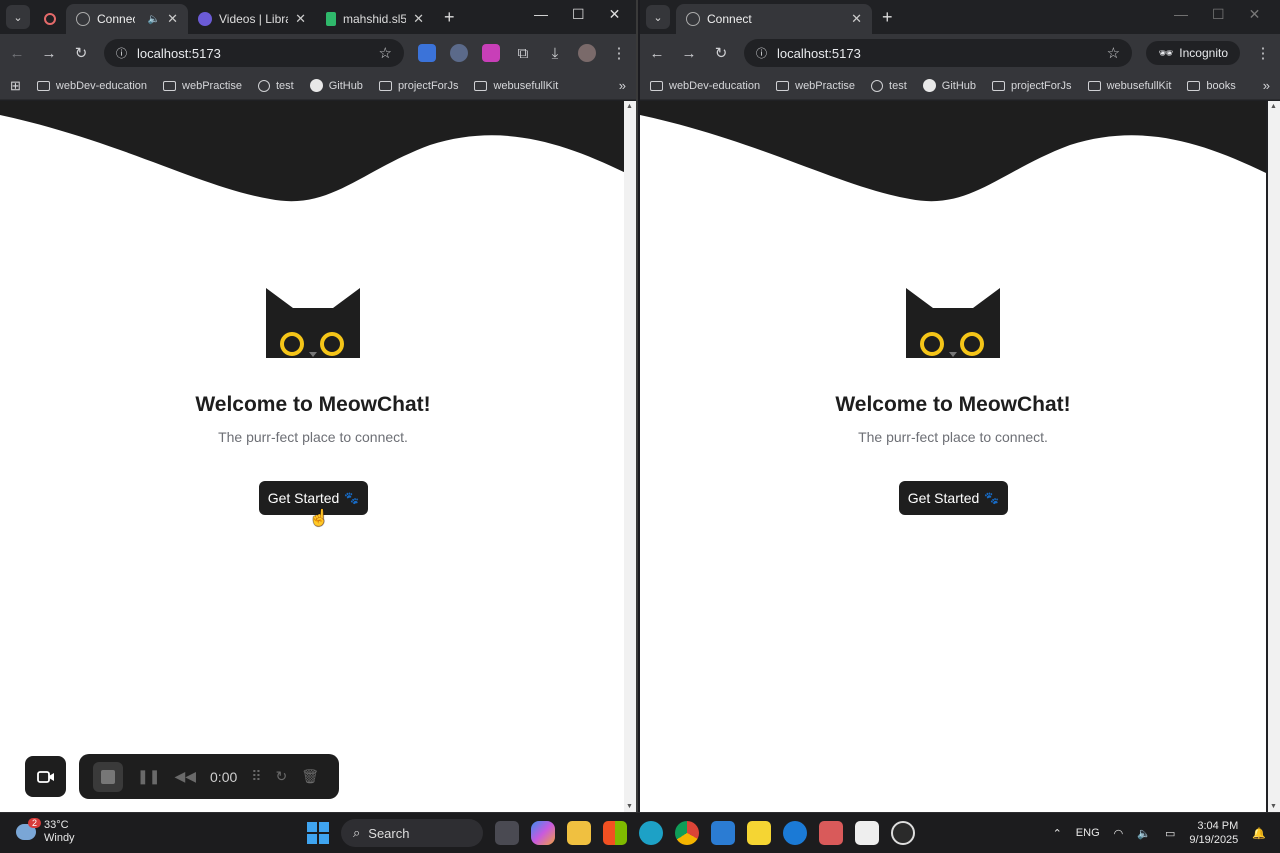 The height and width of the screenshot is (853, 1280). What do you see at coordinates (1170, 833) in the screenshot?
I see `battery-icon: ▭` at bounding box center [1170, 833].